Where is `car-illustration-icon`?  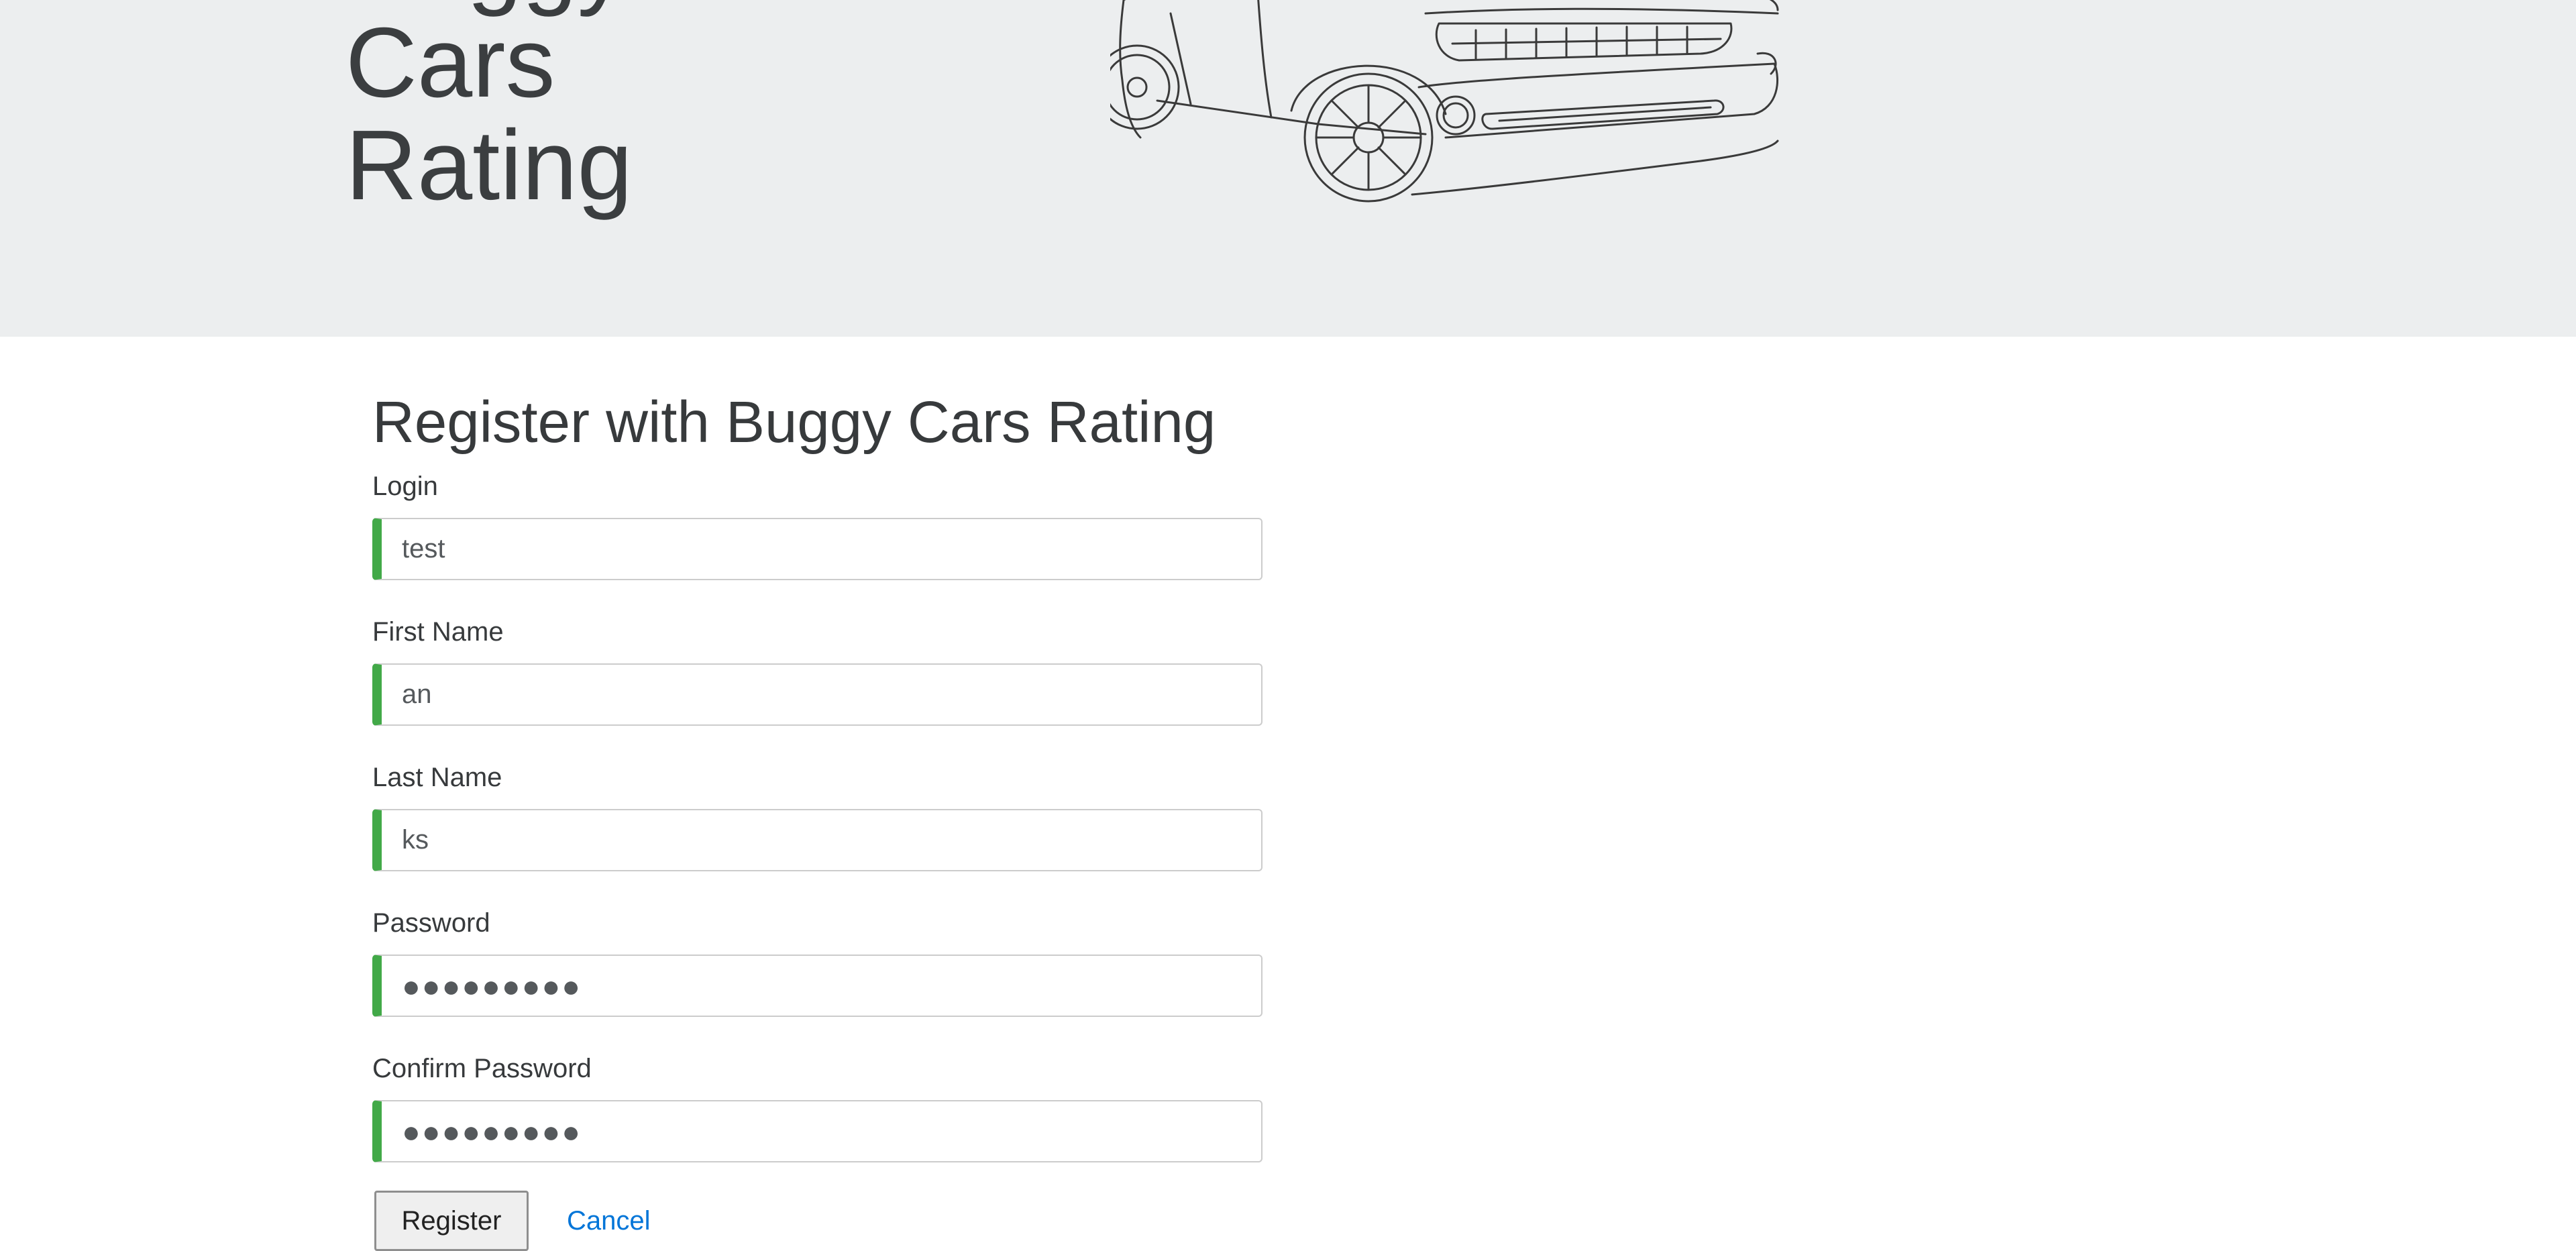 car-illustration-icon is located at coordinates (1444, 101).